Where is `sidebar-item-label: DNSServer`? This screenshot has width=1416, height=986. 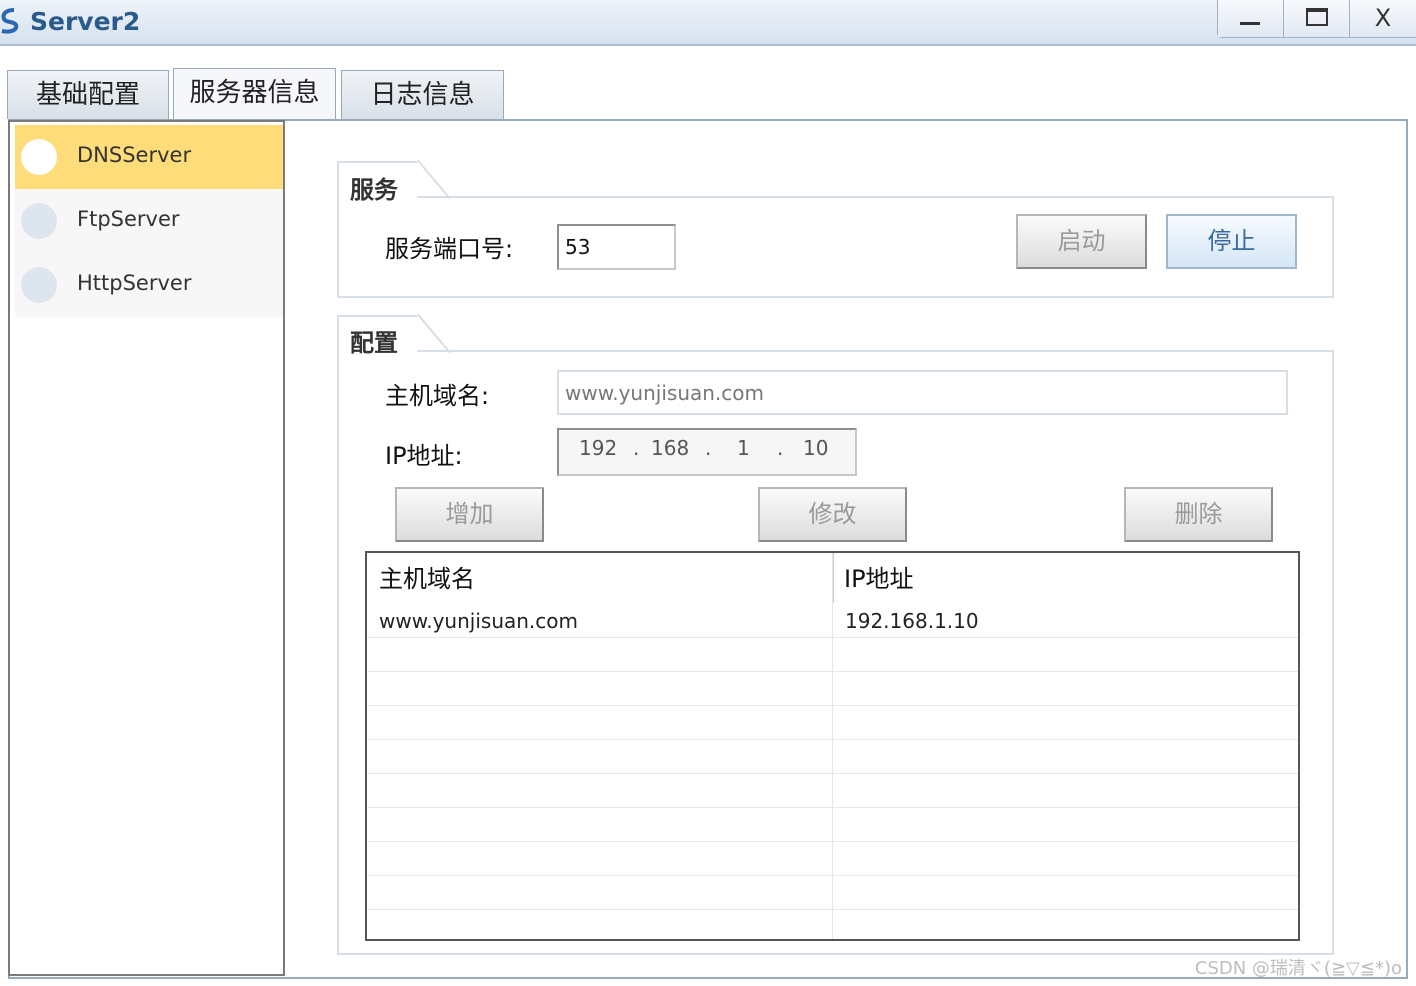
sidebar-item-label: DNSServer is located at coordinates (134, 155).